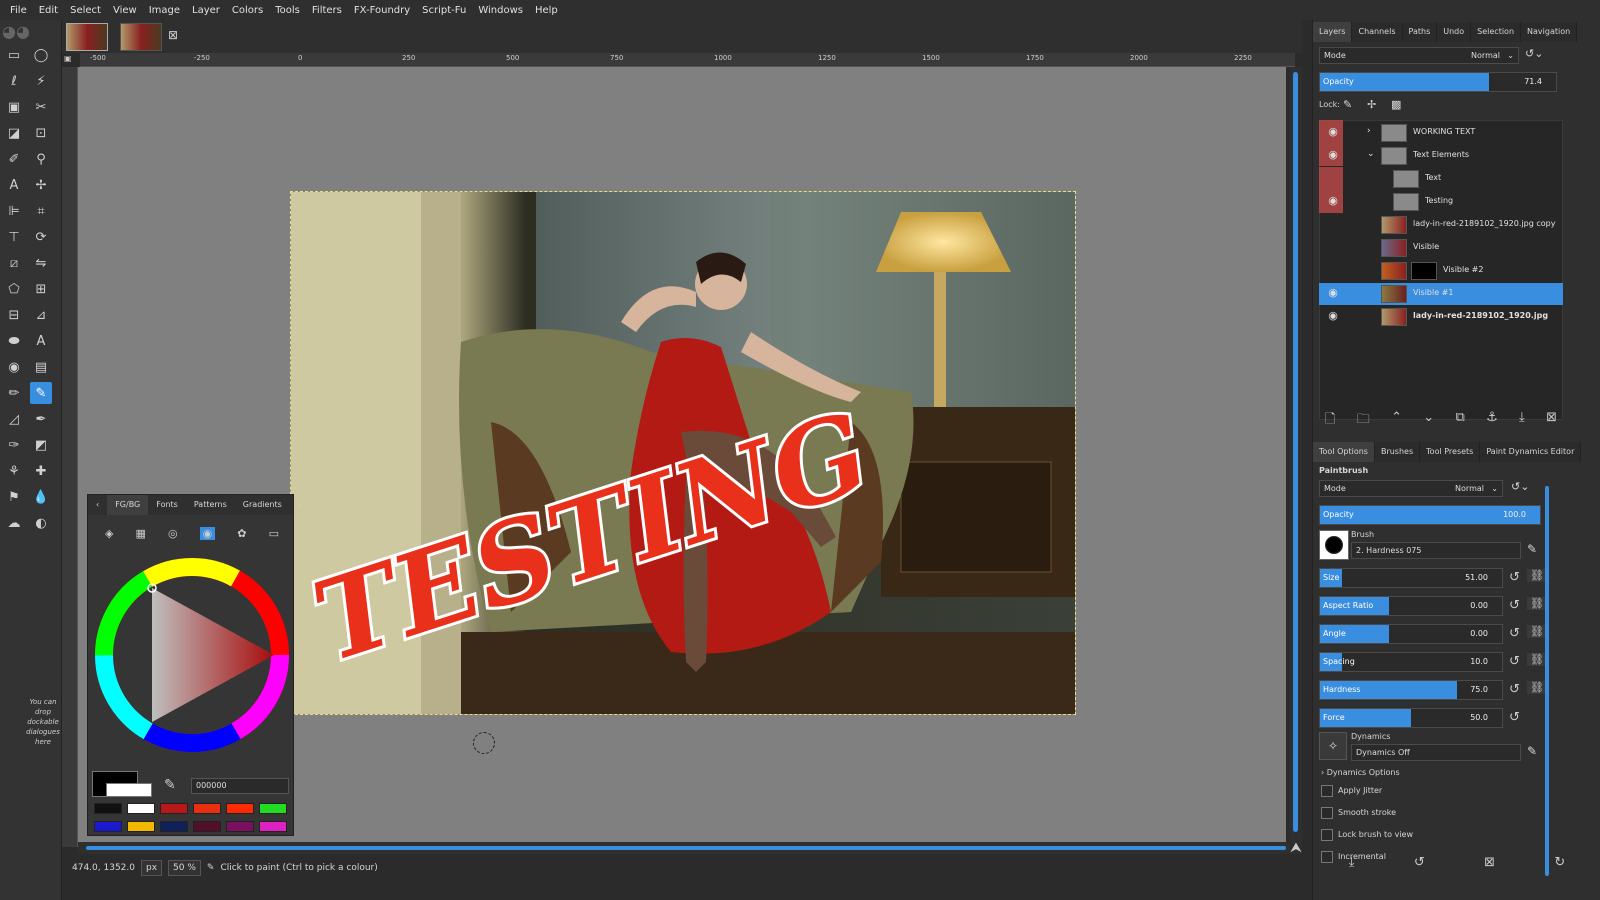 Image resolution: width=1600 pixels, height=900 pixels. What do you see at coordinates (1411, 690) in the screenshot?
I see `hardness-slider: Hardness 75.0` at bounding box center [1411, 690].